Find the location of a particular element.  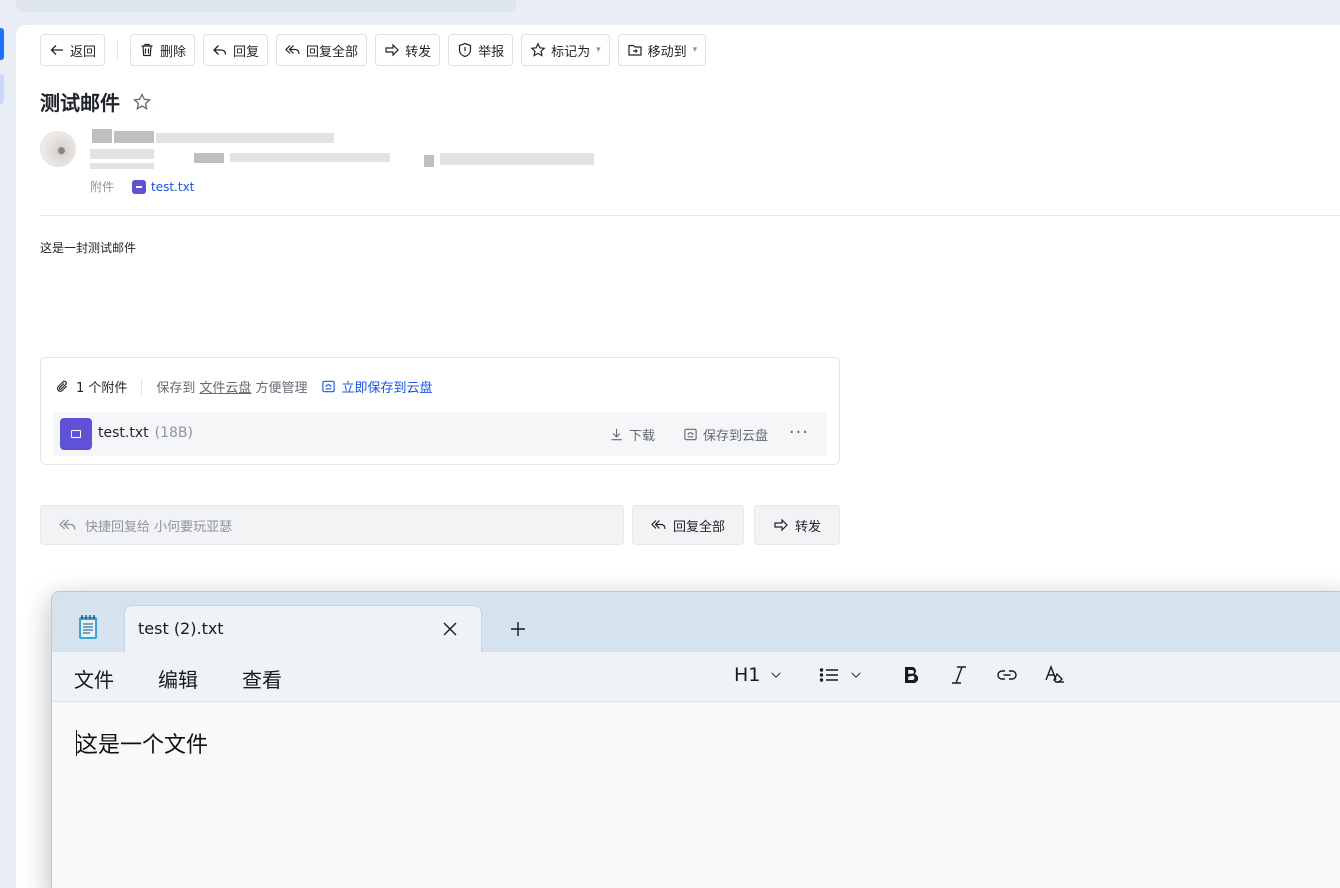

star-outline-icon is located at coordinates (538, 50).